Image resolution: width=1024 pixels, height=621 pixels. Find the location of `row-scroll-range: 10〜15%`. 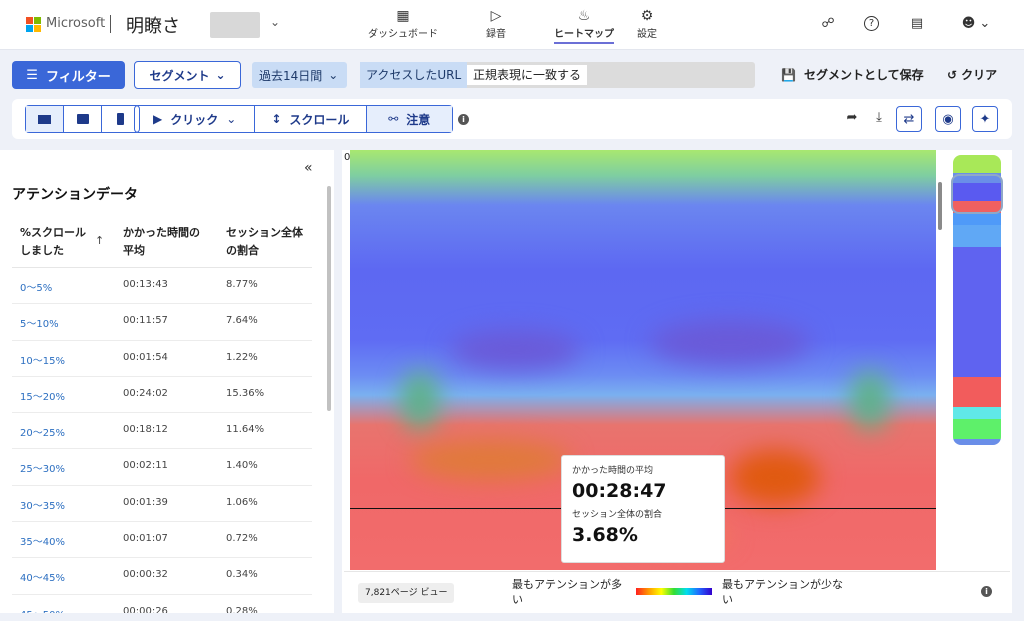

row-scroll-range: 10〜15% is located at coordinates (42, 359).